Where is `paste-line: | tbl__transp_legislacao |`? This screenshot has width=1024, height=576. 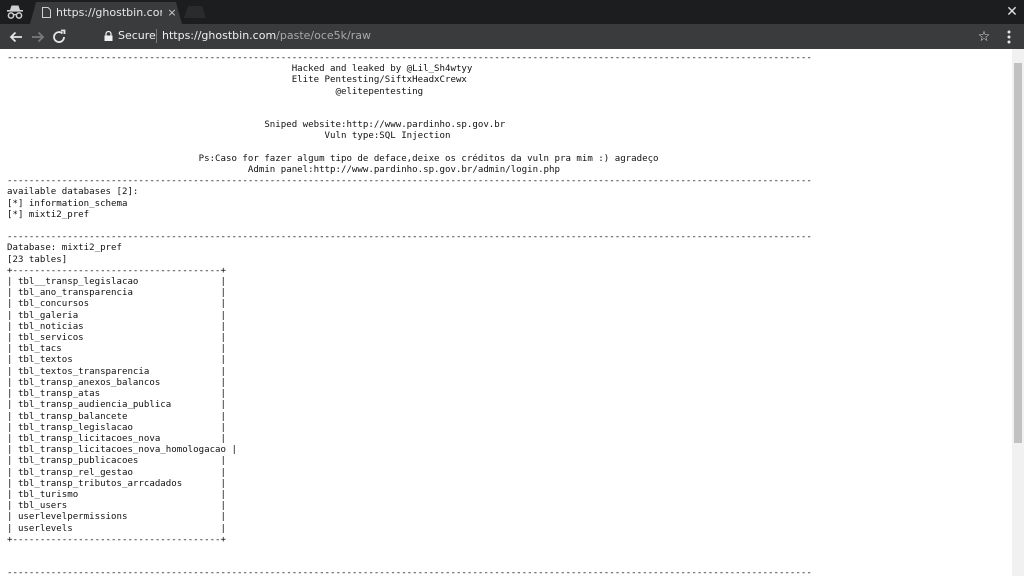
paste-line: | tbl__transp_legislacao | is located at coordinates (116, 282).